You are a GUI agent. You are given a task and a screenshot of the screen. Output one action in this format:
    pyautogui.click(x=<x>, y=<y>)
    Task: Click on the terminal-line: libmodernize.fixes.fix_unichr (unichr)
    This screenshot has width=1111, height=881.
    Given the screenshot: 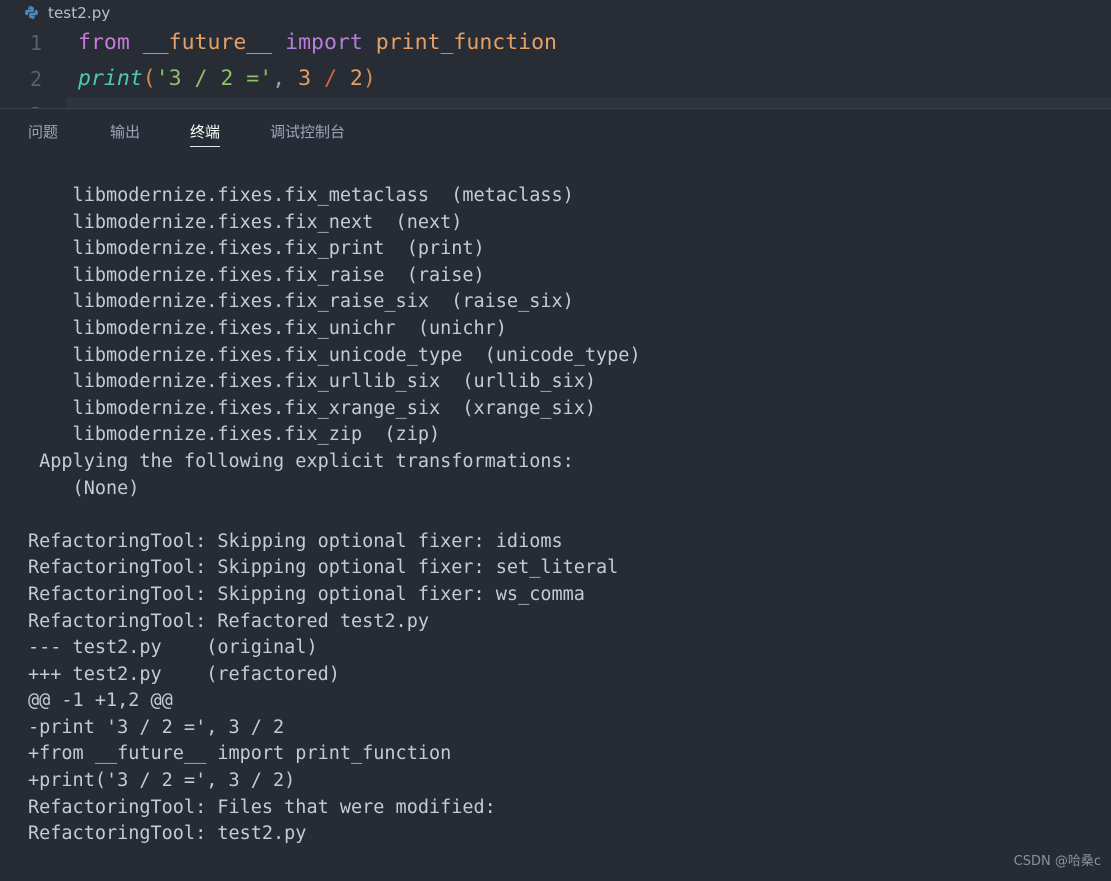 What is the action you would take?
    pyautogui.click(x=267, y=328)
    